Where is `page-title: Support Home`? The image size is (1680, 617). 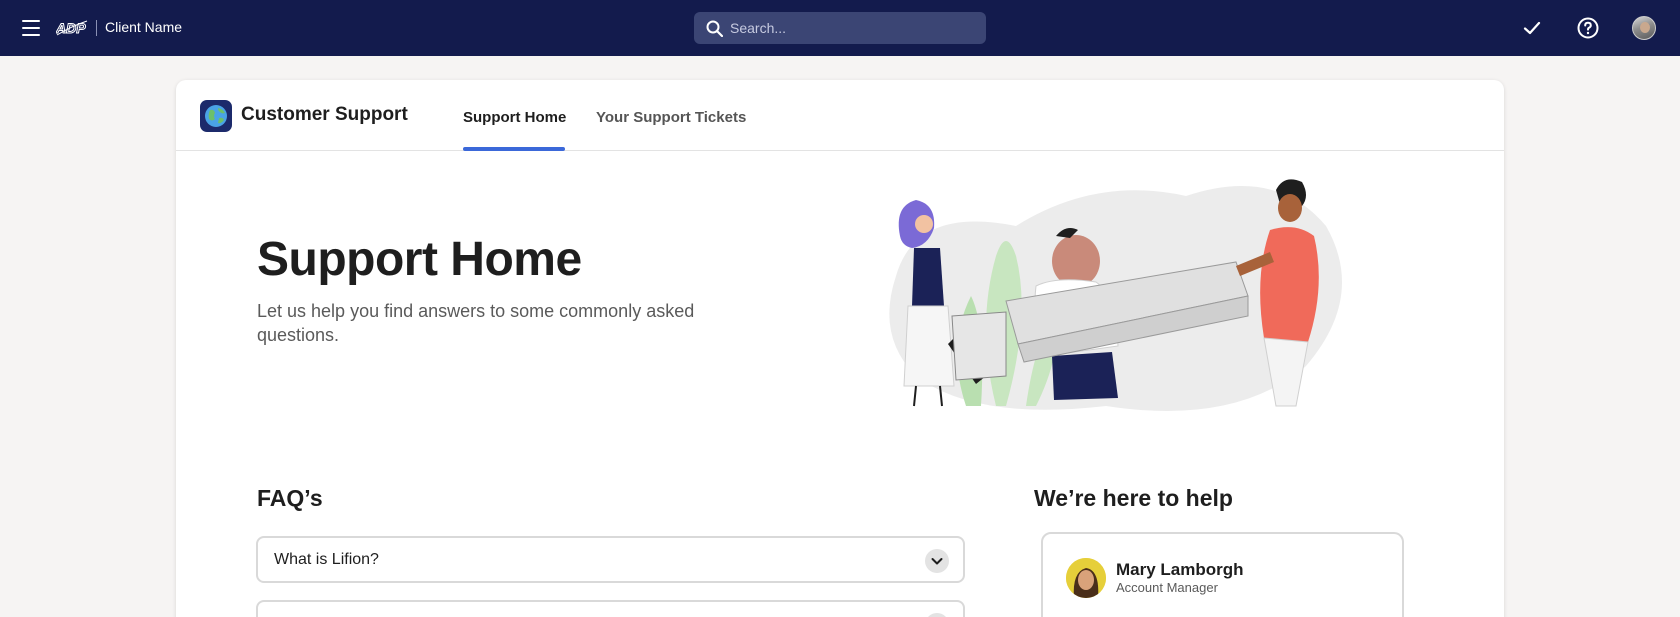
page-title: Support Home is located at coordinates (419, 259).